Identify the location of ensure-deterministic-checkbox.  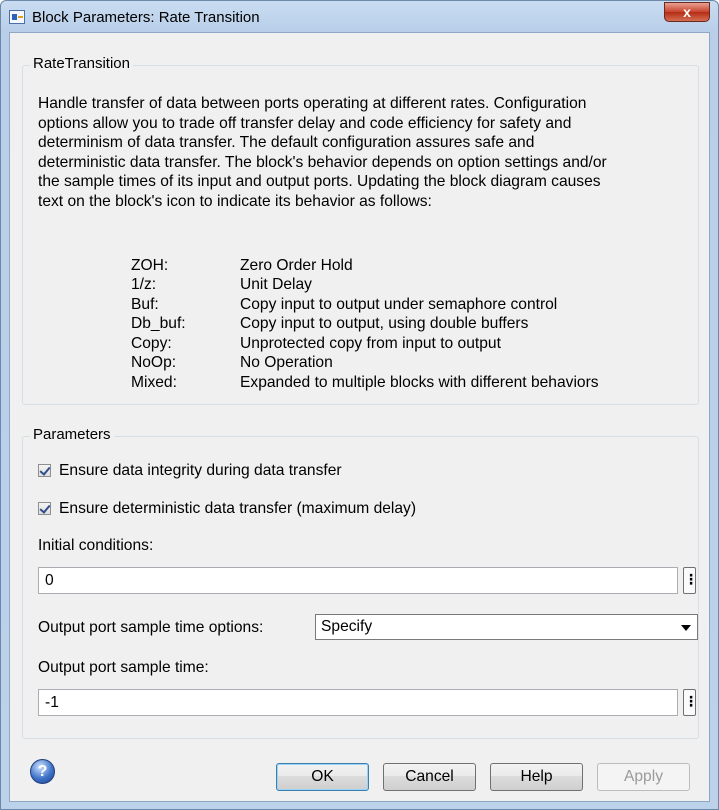
(44, 508).